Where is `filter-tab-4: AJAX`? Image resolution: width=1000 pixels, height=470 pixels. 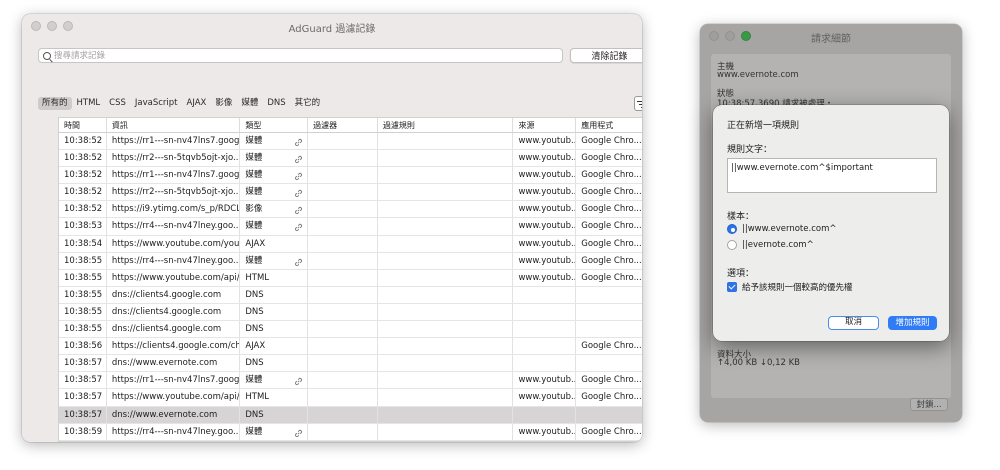 filter-tab-4: AJAX is located at coordinates (197, 103).